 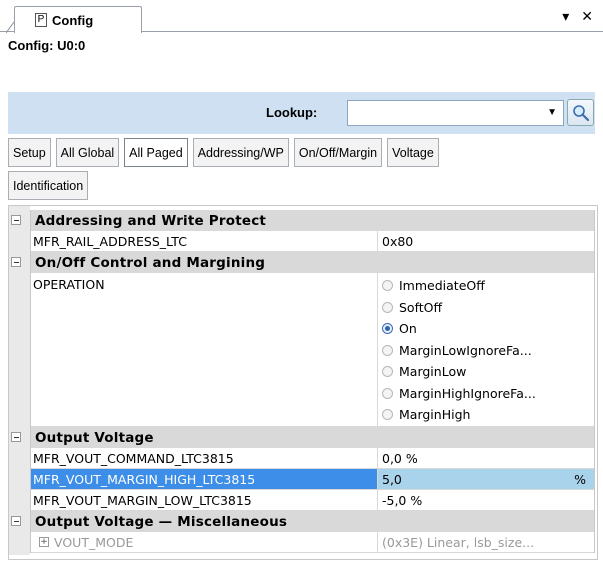 What do you see at coordinates (486, 415) in the screenshot?
I see `radio-option-marginhigh: MarginHigh` at bounding box center [486, 415].